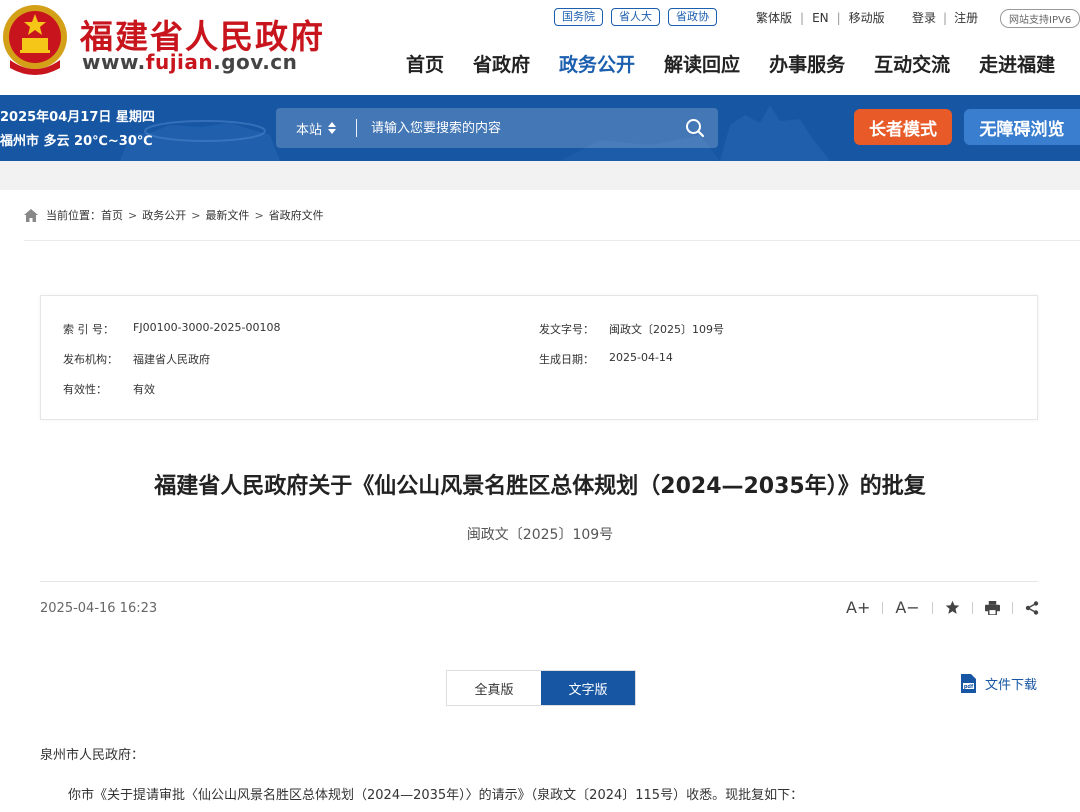 This screenshot has width=1080, height=812. I want to click on print-button, so click(992, 607).